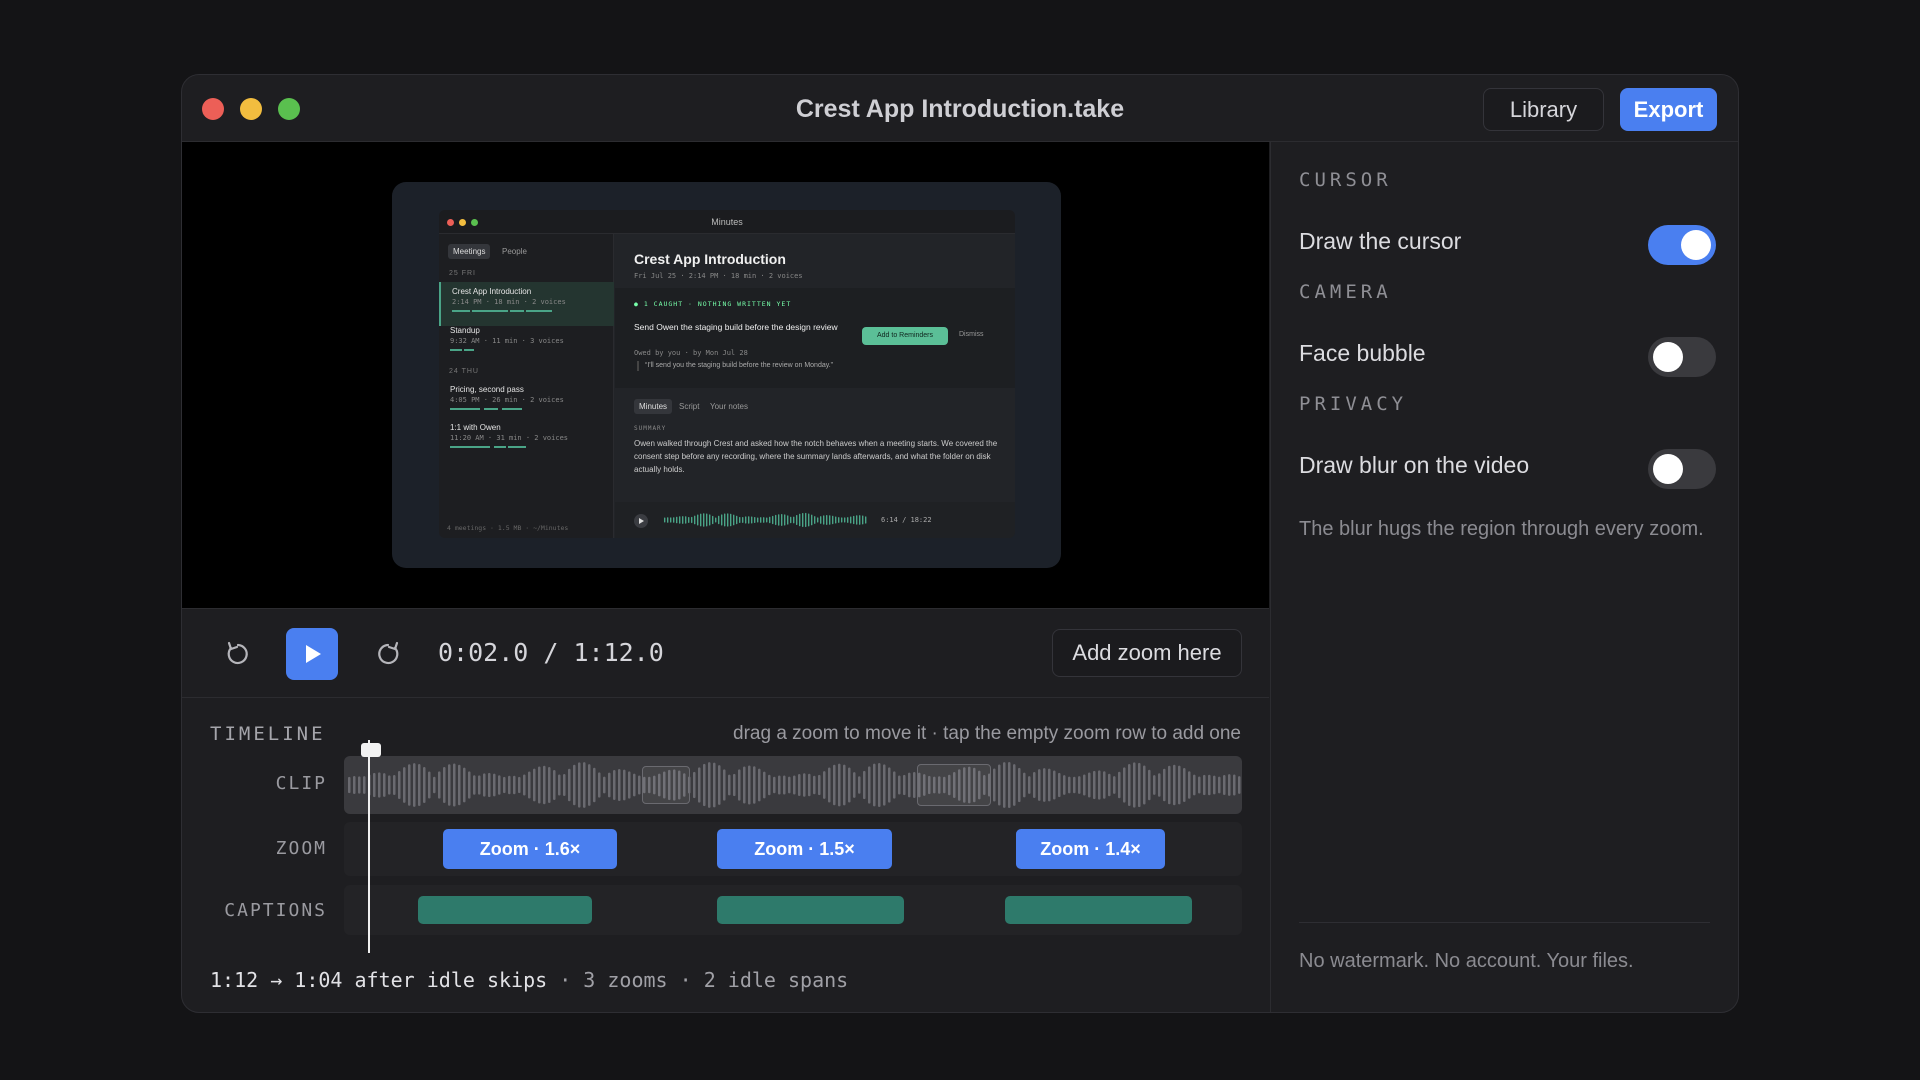  What do you see at coordinates (487, 389) in the screenshot?
I see `recorded-meeting-title: Pricing, second pass` at bounding box center [487, 389].